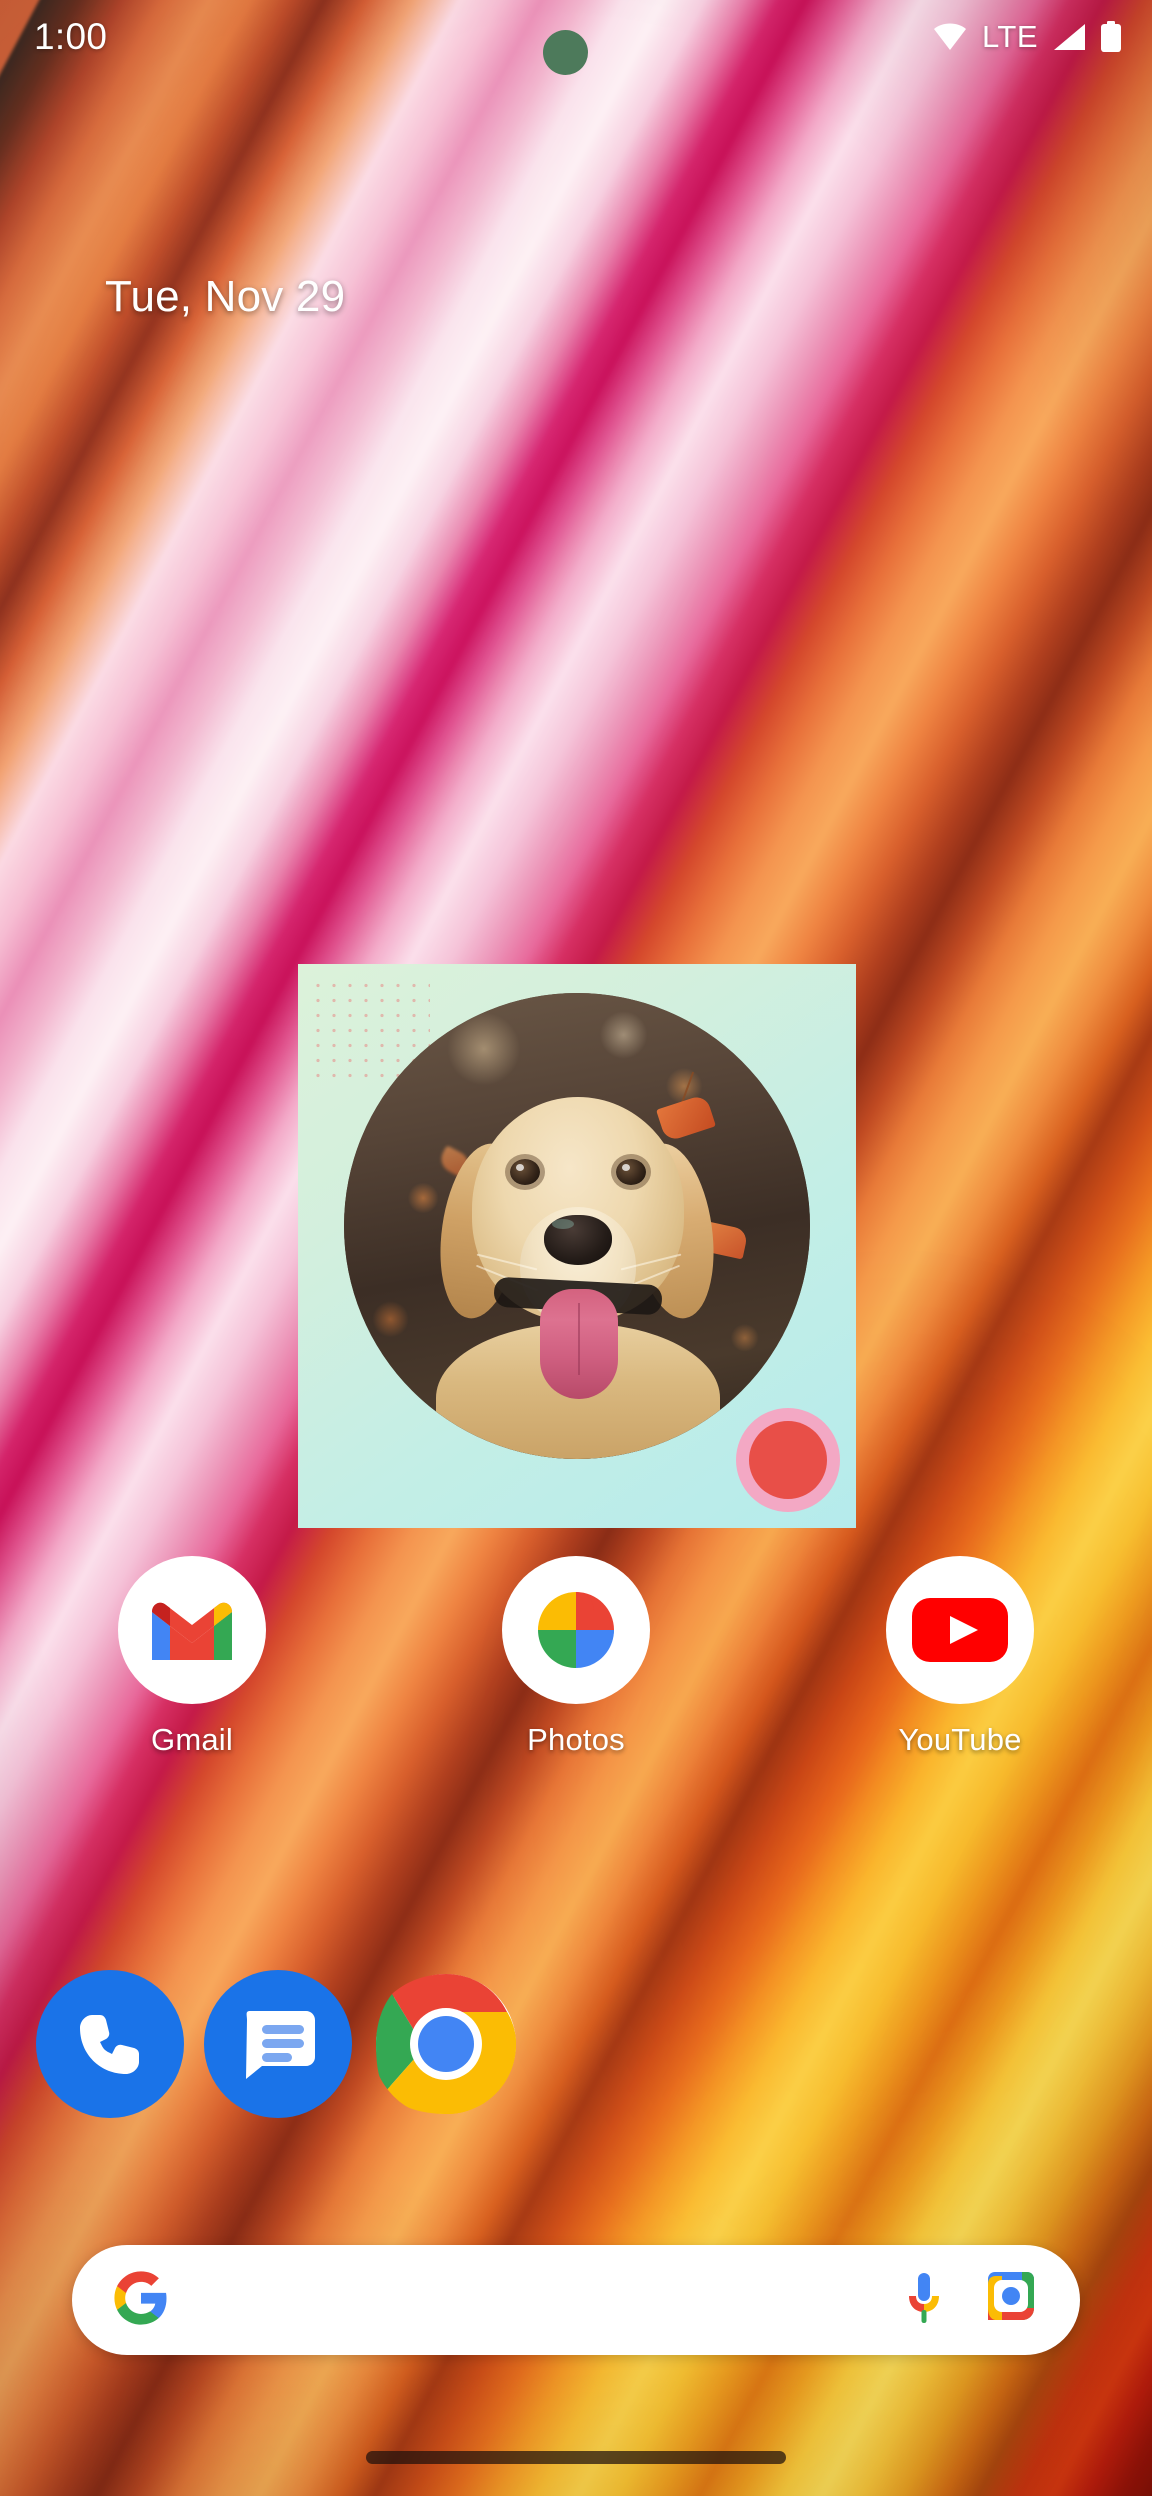  Describe the element at coordinates (579, 1344) in the screenshot. I see `dog-tongue` at that location.